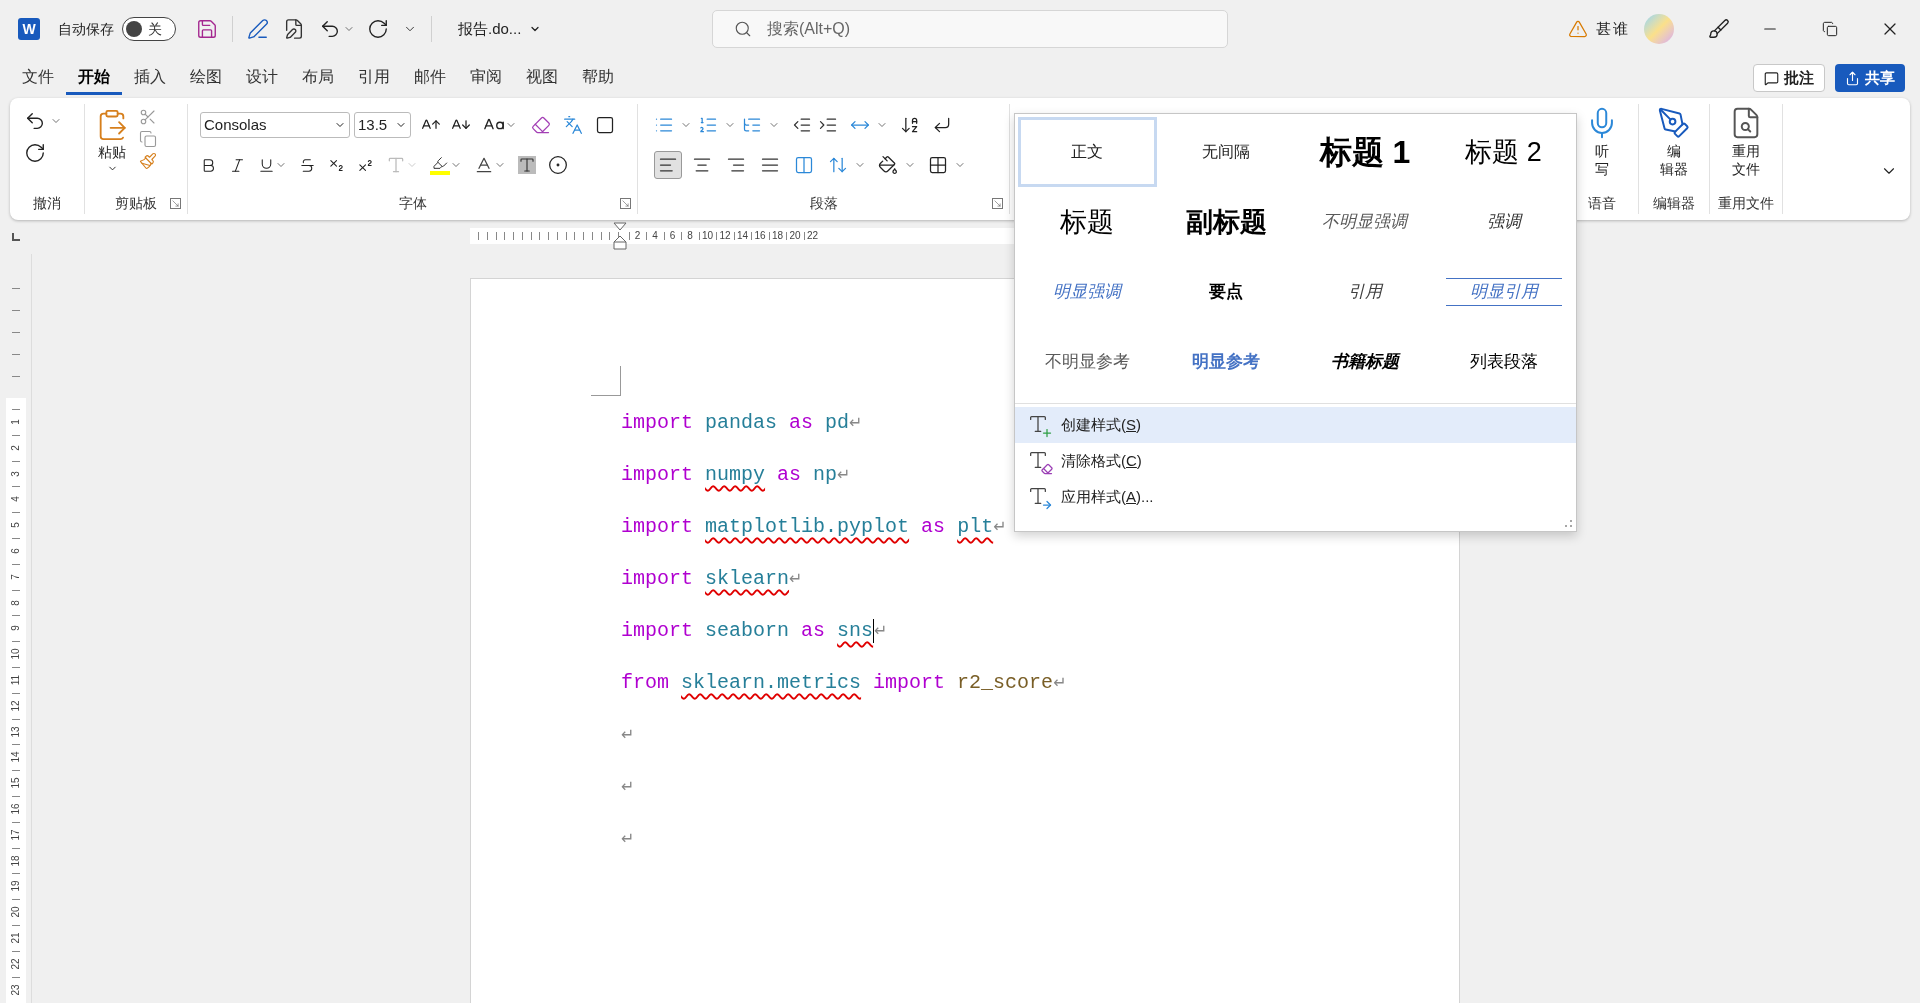 This screenshot has width=1920, height=1003. I want to click on ribbon-tab: 帮助, so click(598, 78).